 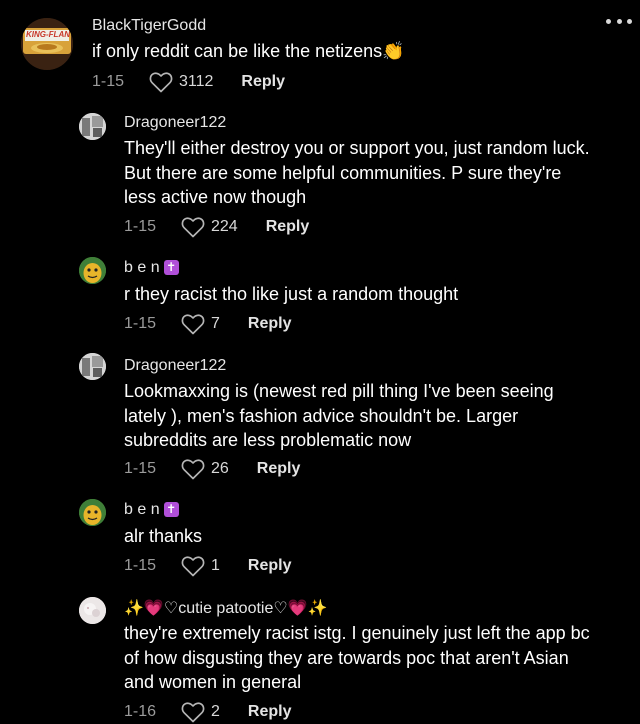 I want to click on comment-meta: 1-16 2 Reply, so click(x=207, y=712).